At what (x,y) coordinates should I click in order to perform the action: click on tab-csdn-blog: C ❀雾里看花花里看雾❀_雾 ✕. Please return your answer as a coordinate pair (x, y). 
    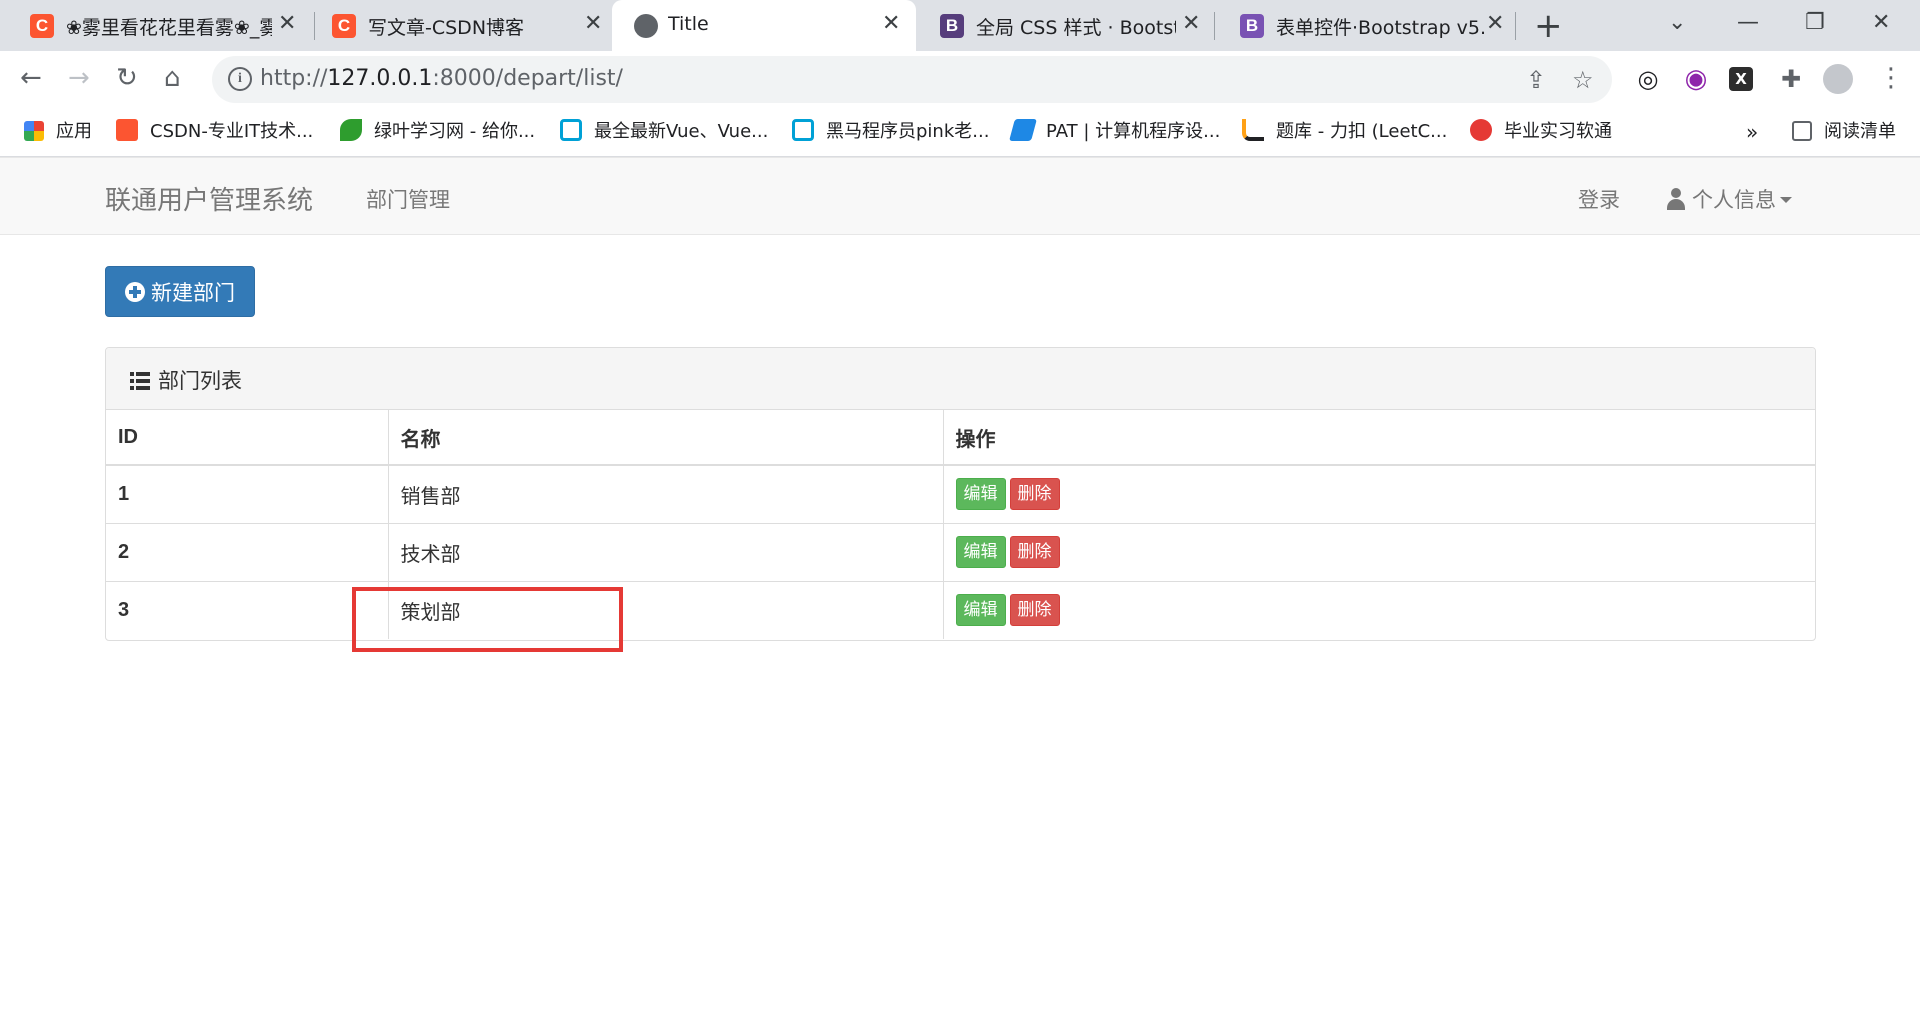
    Looking at the image, I should click on (152, 25).